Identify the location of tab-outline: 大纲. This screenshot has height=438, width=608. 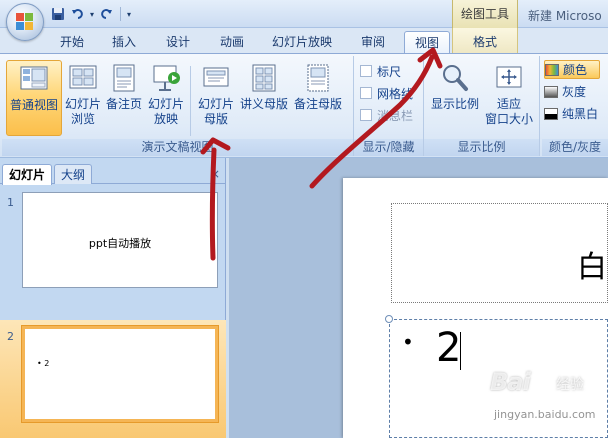
(73, 174).